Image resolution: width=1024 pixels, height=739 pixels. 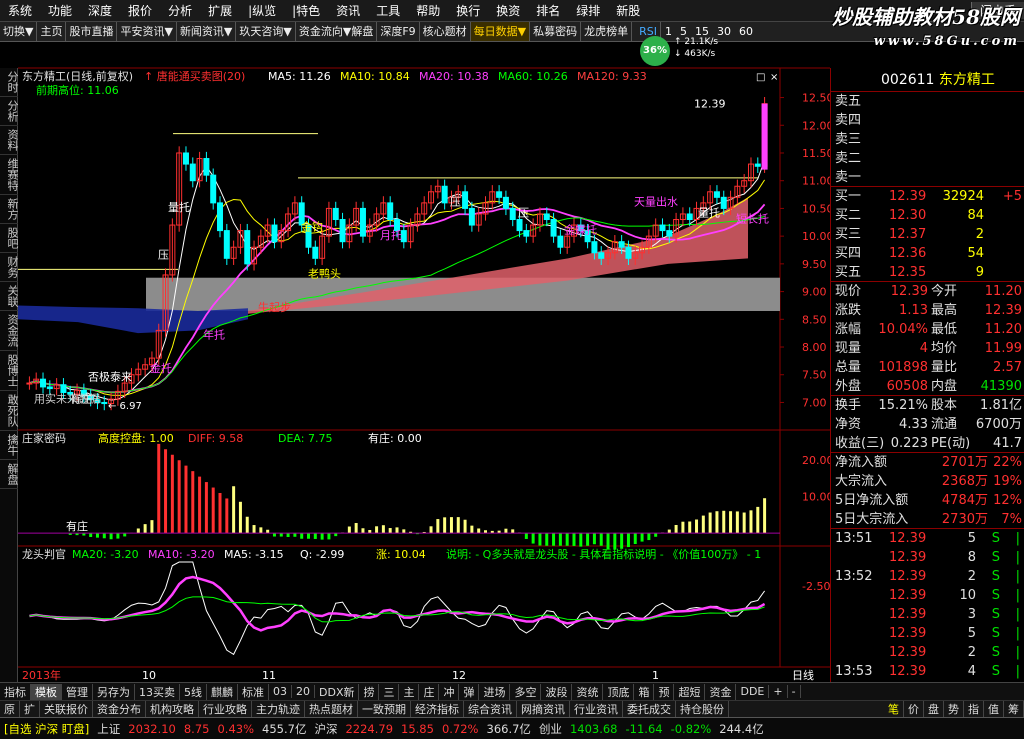 I want to click on info-tab-11: 网摘资讯, so click(x=543, y=709).